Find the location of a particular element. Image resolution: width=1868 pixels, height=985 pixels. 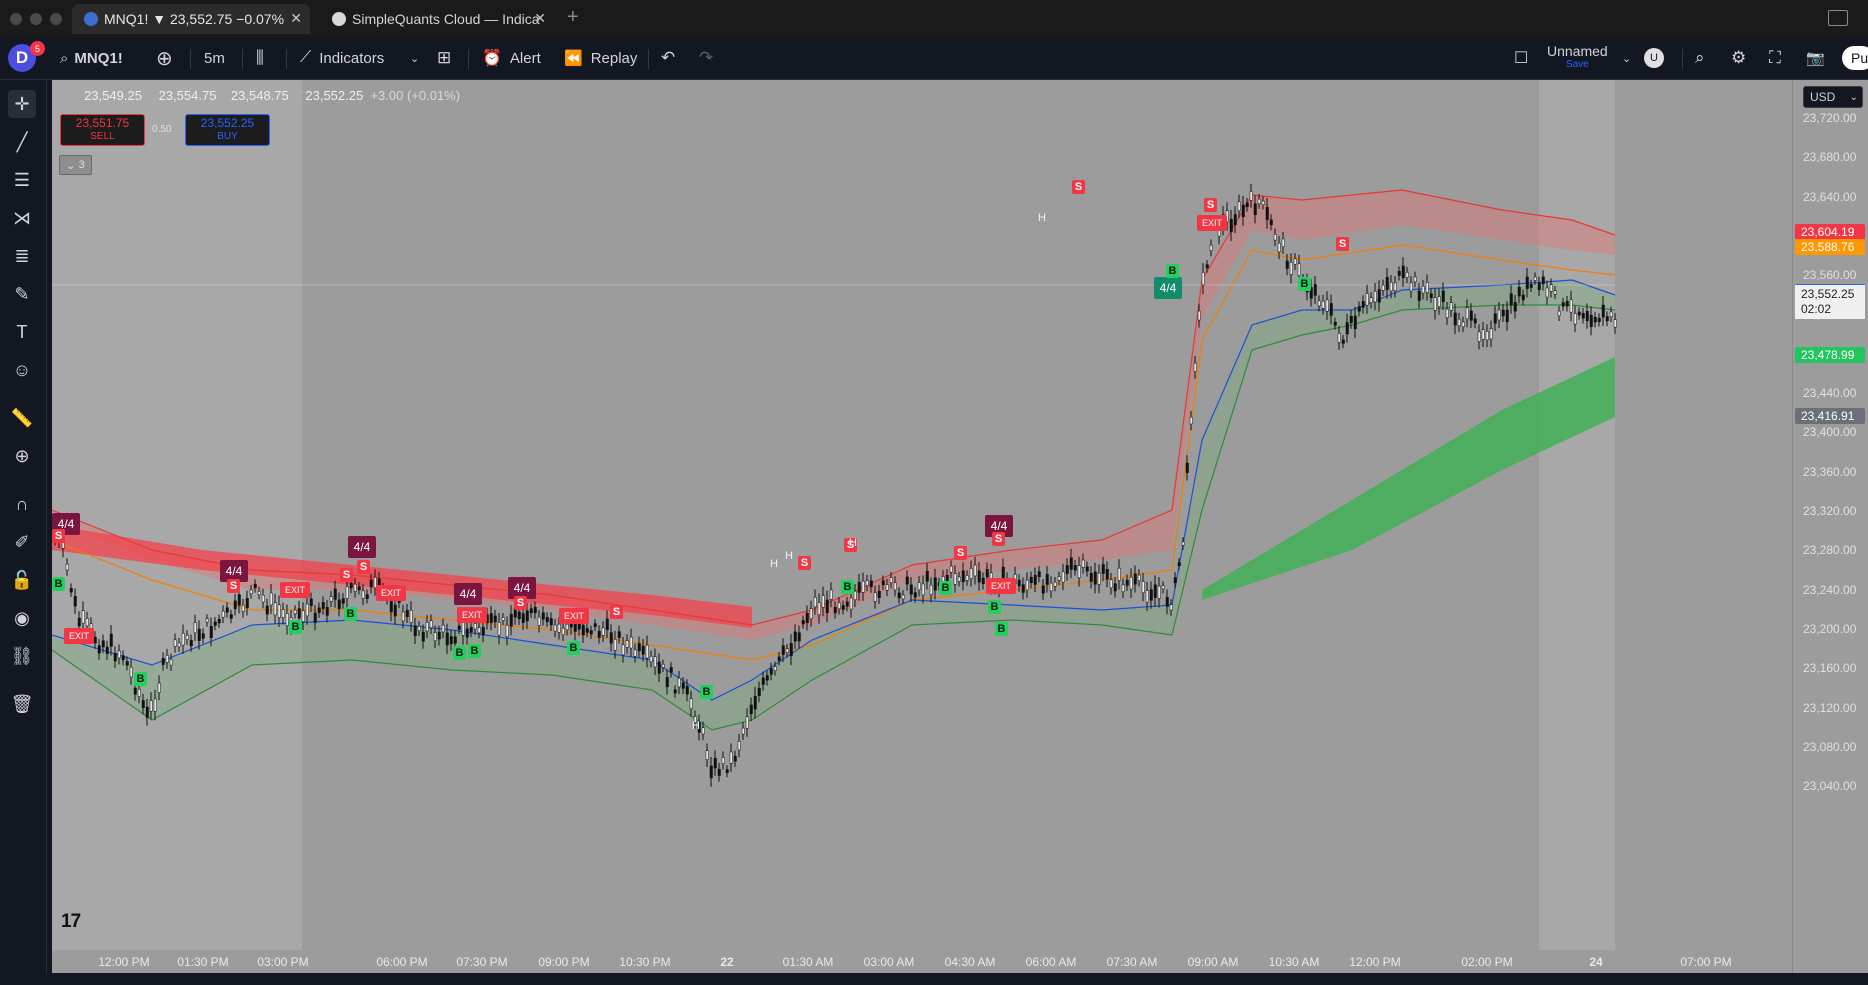

symbol-search: ⌕ MNQ1! is located at coordinates (91, 58).